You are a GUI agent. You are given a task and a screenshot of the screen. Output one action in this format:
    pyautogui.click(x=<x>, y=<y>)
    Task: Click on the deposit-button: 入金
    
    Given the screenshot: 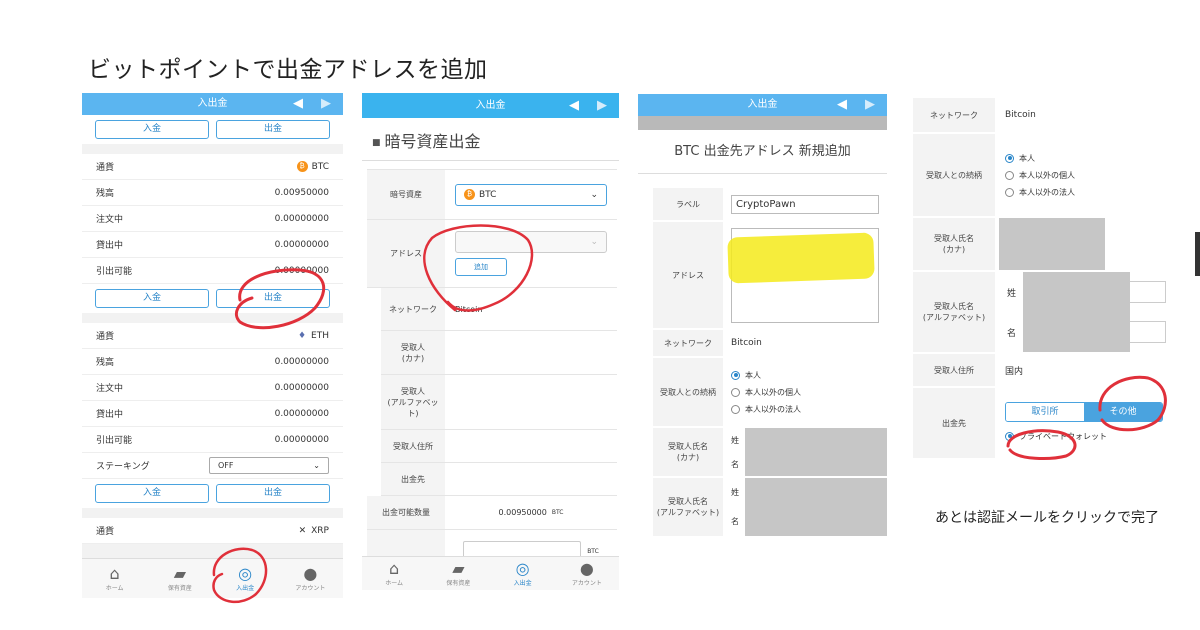 What is the action you would take?
    pyautogui.click(x=152, y=129)
    